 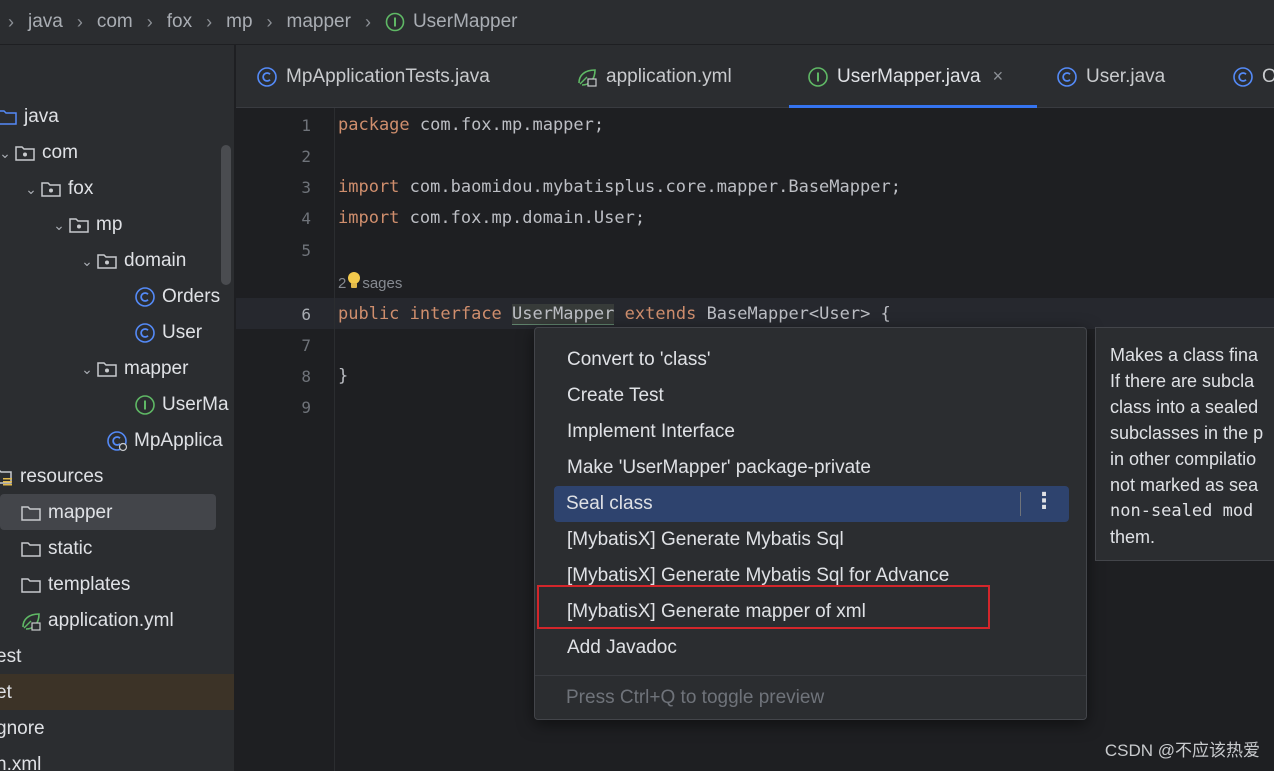 I want to click on menu-item-implement-interface: Implement Interface, so click(x=812, y=432).